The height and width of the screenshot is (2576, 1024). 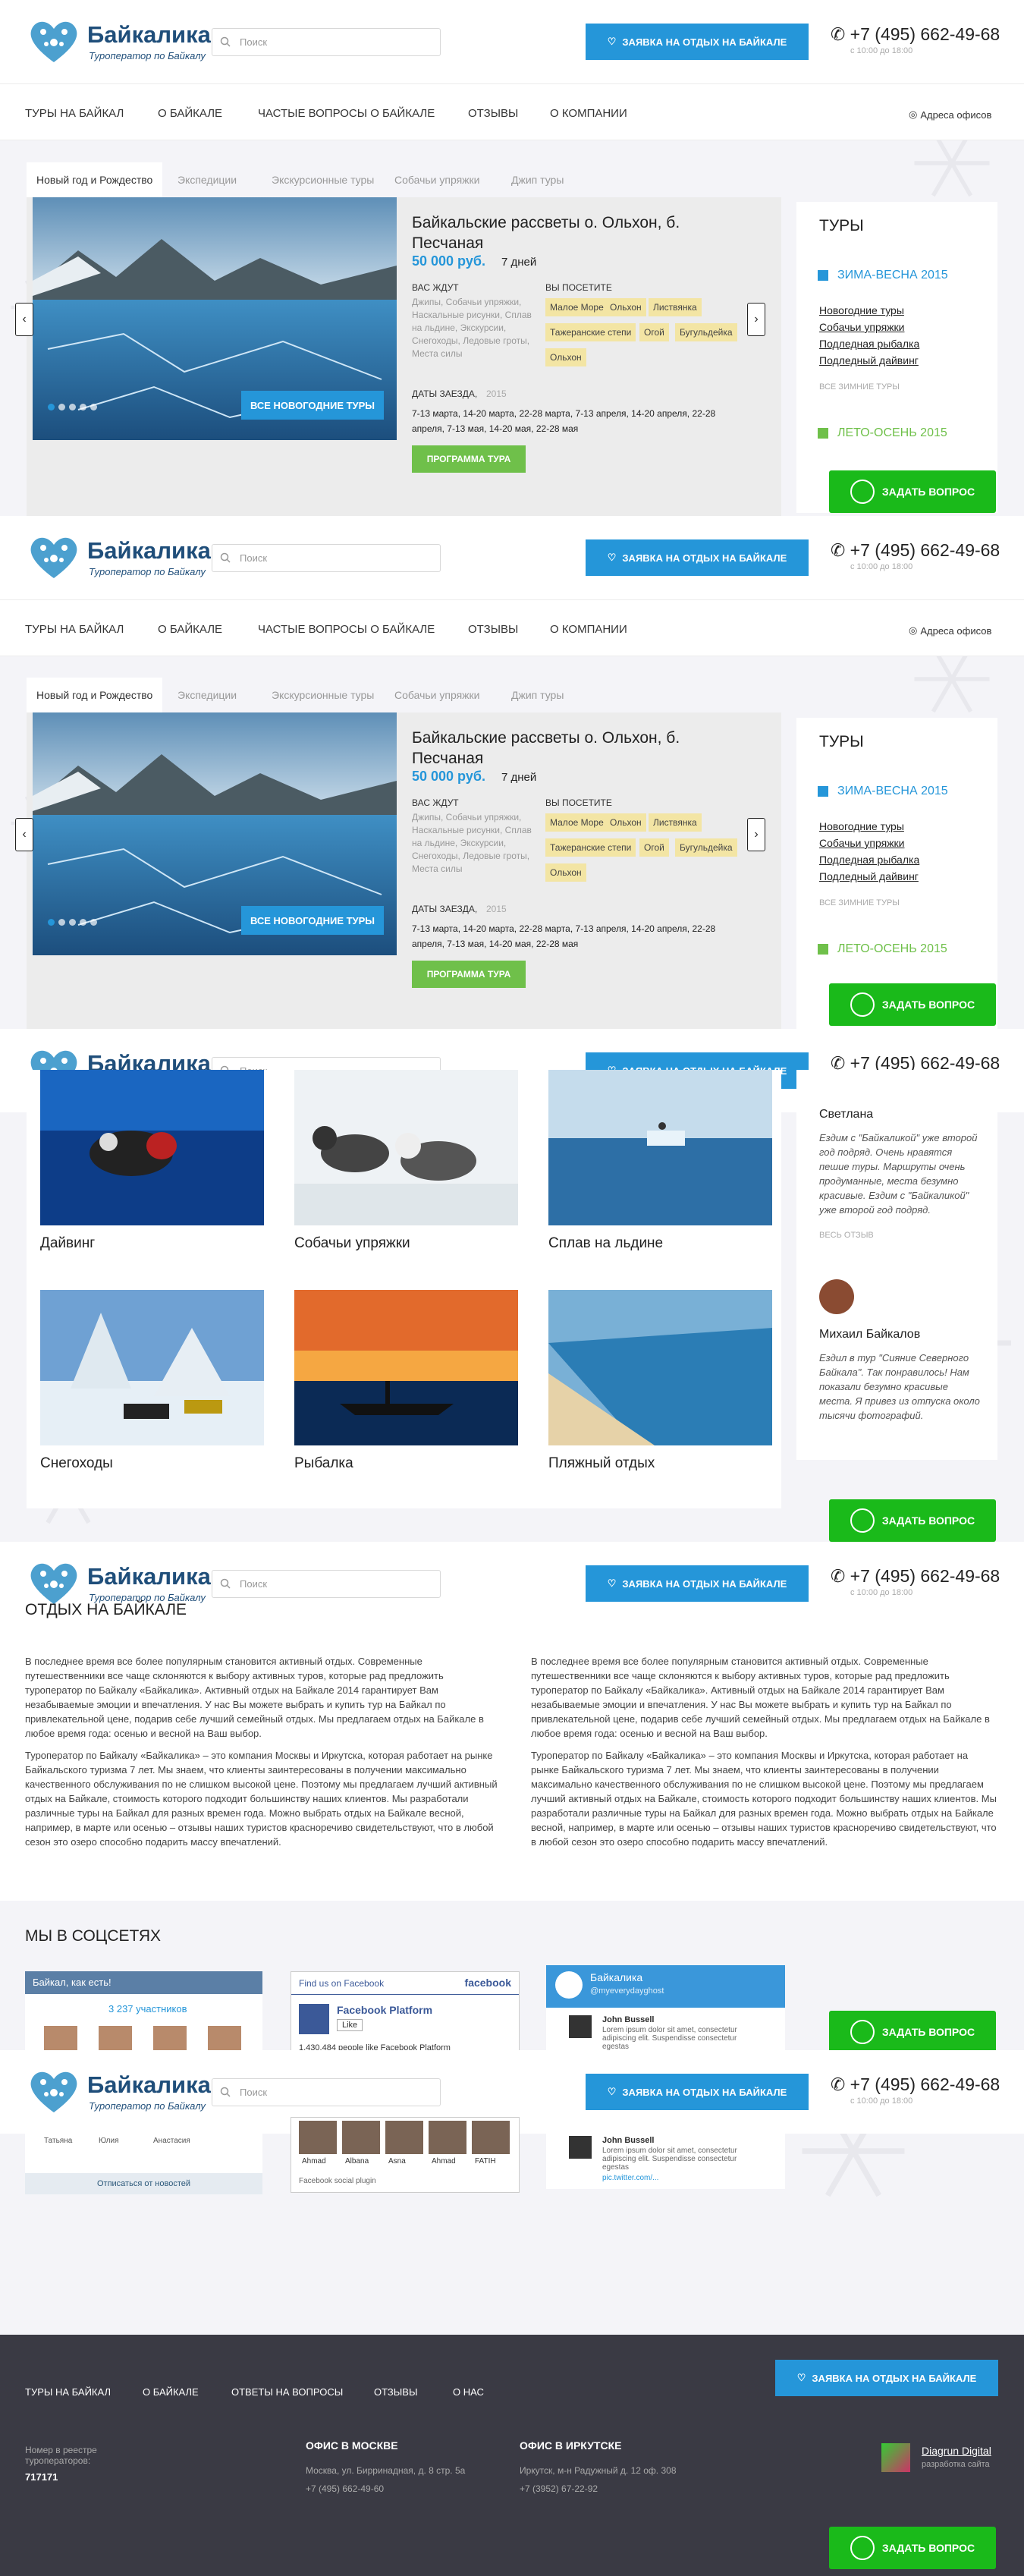 What do you see at coordinates (323, 1463) in the screenshot?
I see `activity-name: Рыбалка` at bounding box center [323, 1463].